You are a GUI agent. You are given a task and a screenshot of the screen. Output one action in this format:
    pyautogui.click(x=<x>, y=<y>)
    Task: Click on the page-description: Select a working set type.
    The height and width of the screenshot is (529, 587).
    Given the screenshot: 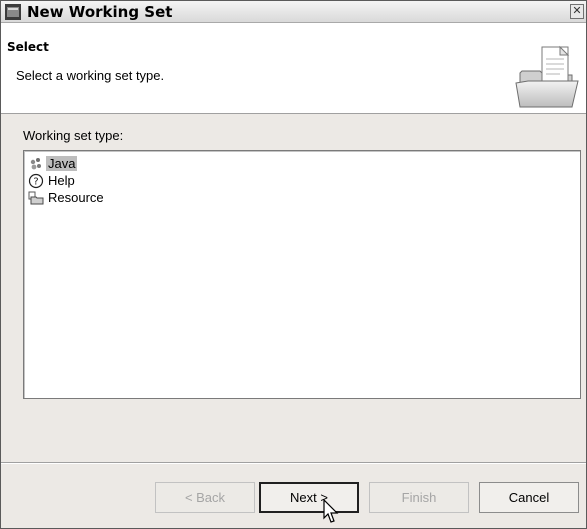 What is the action you would take?
    pyautogui.click(x=90, y=75)
    